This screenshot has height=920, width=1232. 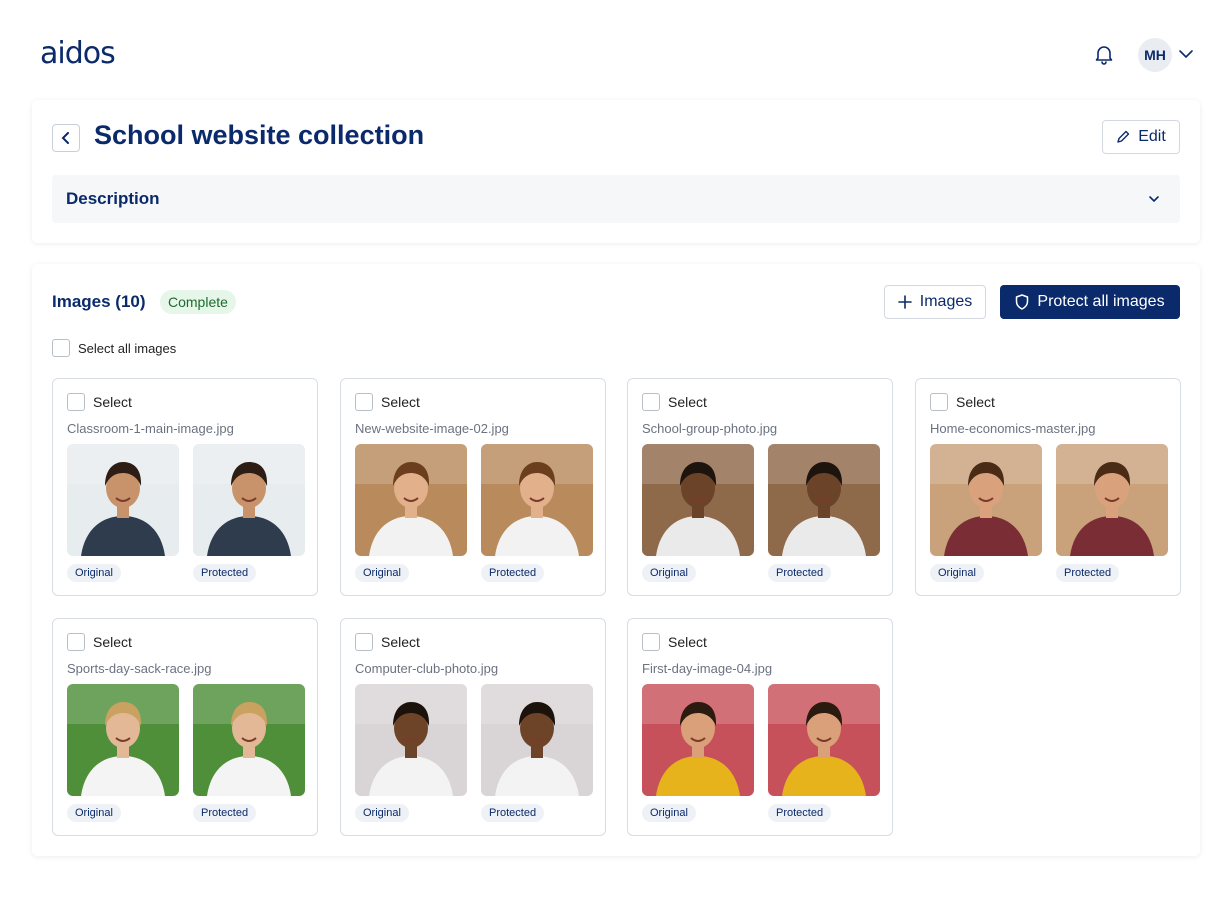 I want to click on tile-filename: Sports-day-sack-race.jpg, so click(x=139, y=668).